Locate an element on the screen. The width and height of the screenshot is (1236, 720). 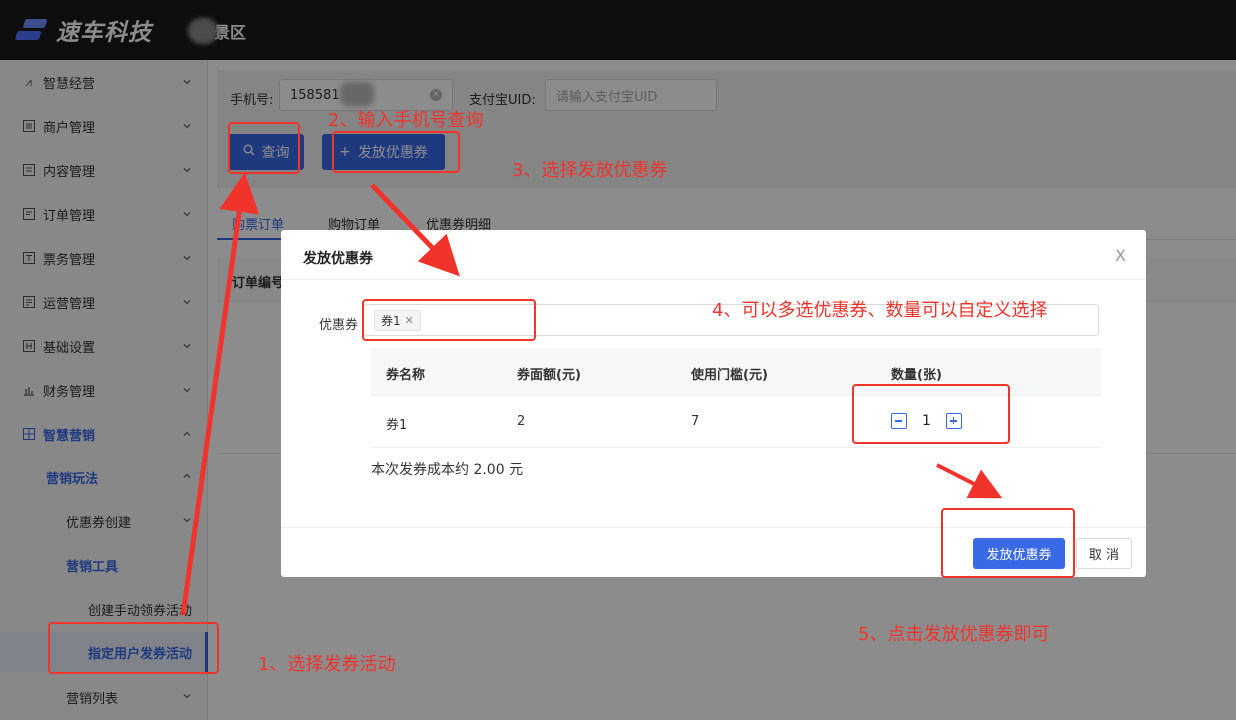
annotation-step-1: 1、选择发券活动 is located at coordinates (327, 664).